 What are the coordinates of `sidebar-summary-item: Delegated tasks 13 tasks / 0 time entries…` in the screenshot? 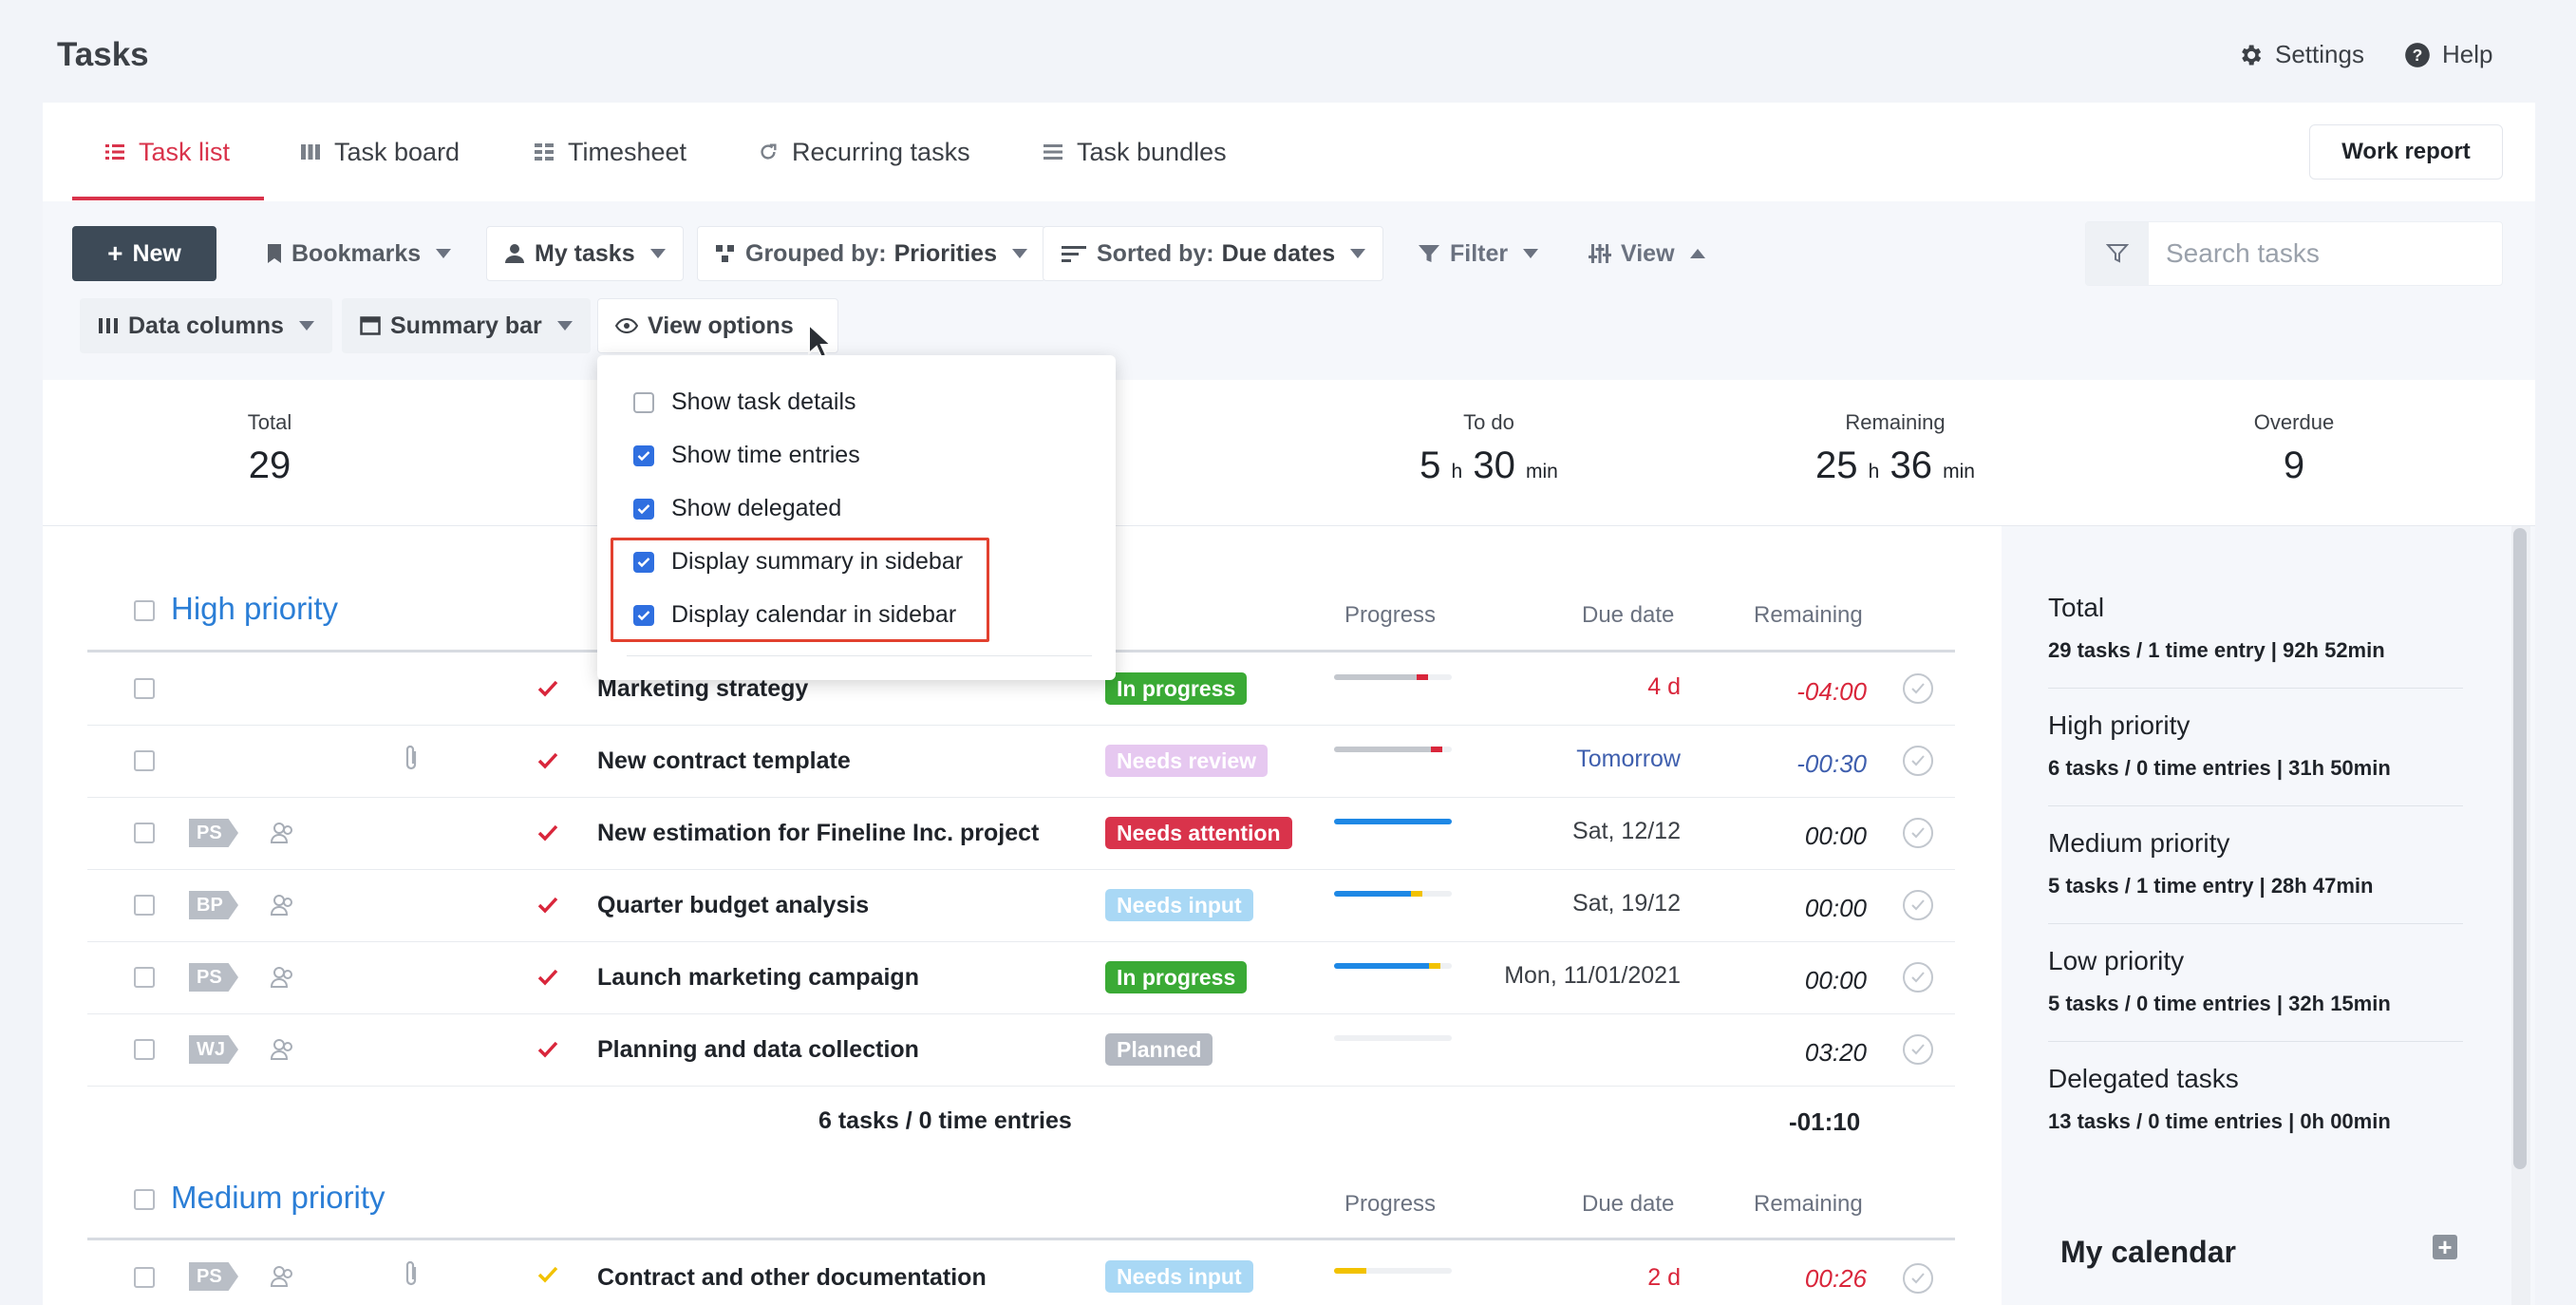 It's located at (2255, 1099).